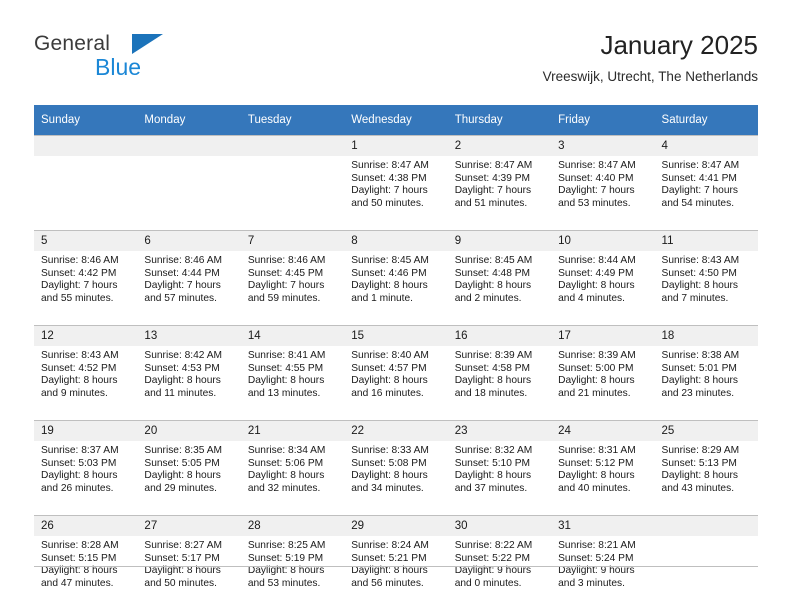 This screenshot has width=792, height=612. Describe the element at coordinates (86, 193) in the screenshot. I see `day-details` at that location.